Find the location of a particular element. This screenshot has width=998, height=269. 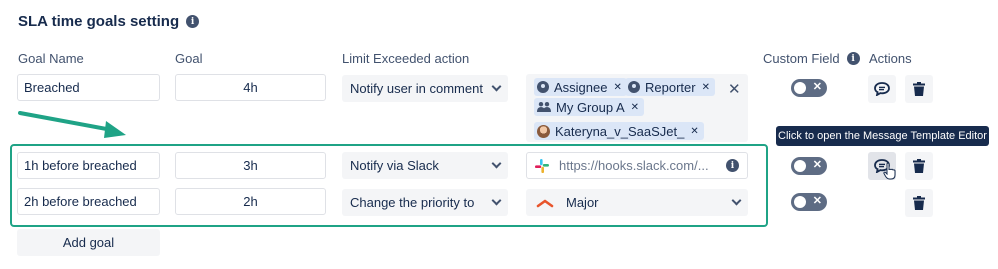

chip-label: Reporter is located at coordinates (670, 87).